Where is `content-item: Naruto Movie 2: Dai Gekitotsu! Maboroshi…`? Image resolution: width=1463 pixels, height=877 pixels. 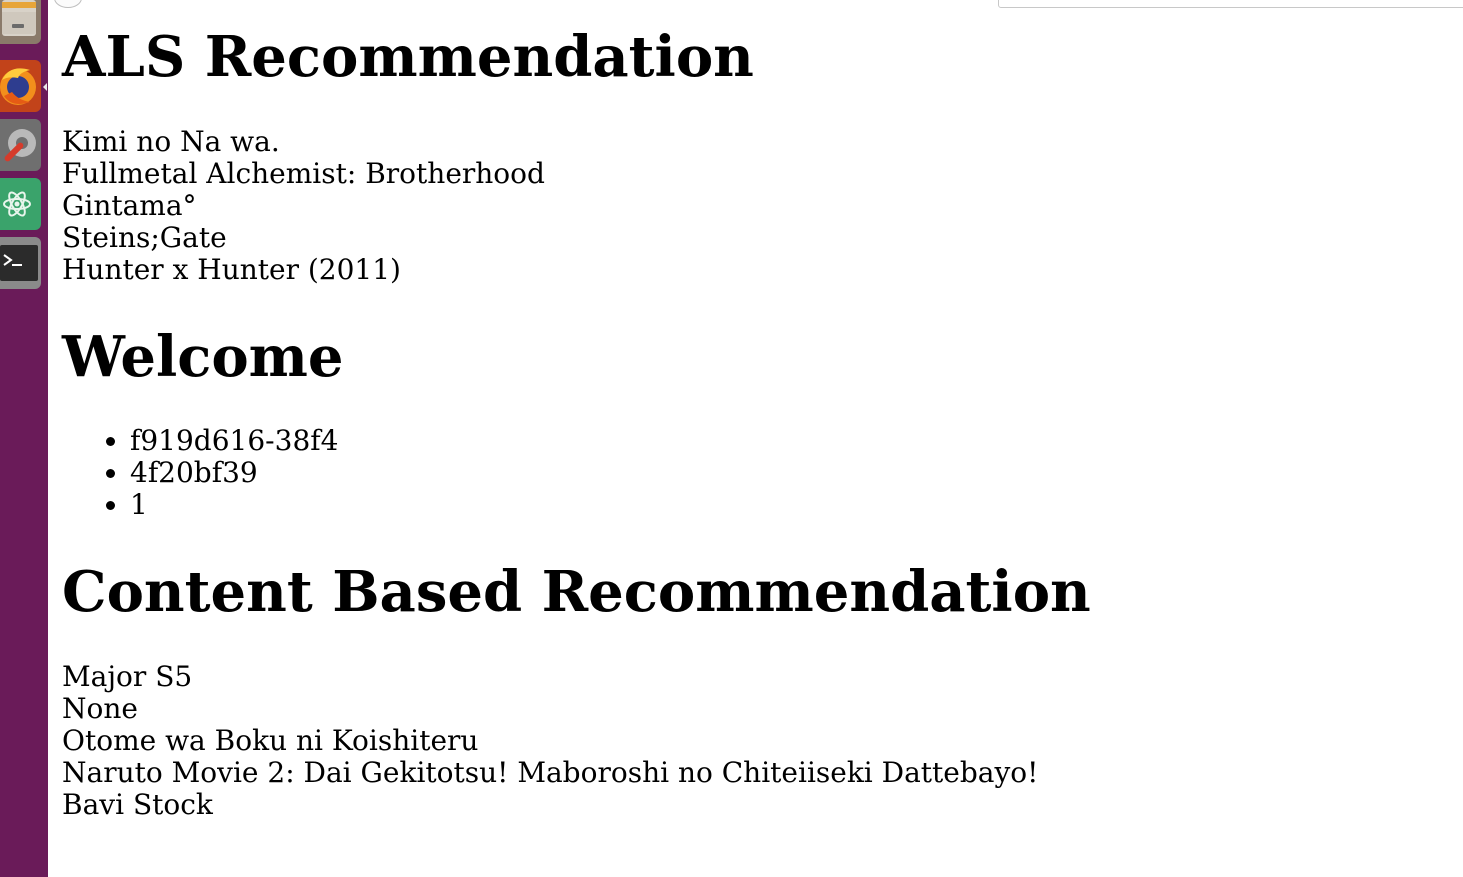 content-item: Naruto Movie 2: Dai Gekitotsu! Maboroshi… is located at coordinates (550, 772).